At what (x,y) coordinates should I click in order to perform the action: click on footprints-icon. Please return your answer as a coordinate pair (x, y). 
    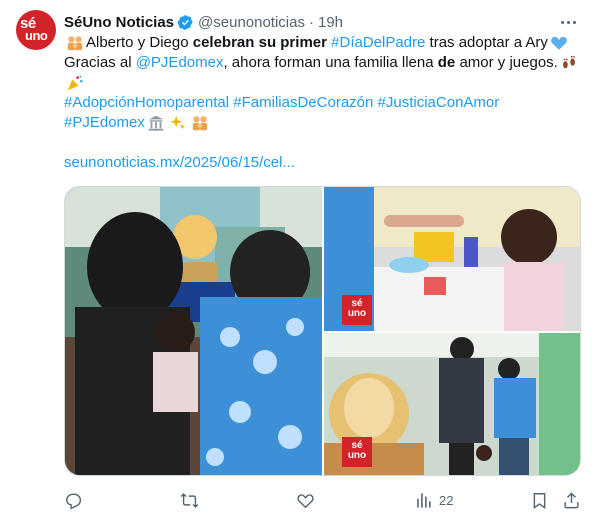
    Looking at the image, I should click on (568, 62).